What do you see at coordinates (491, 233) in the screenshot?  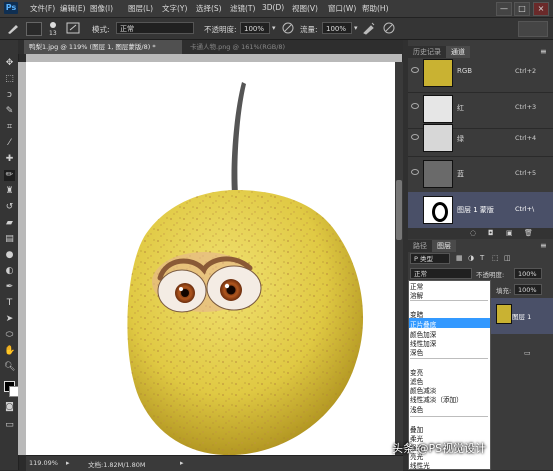 I see `save-selection-icon: ◘` at bounding box center [491, 233].